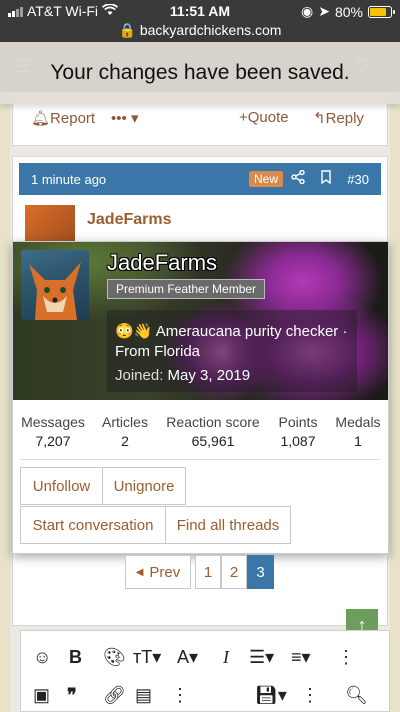 Image resolution: width=400 pixels, height=712 pixels. I want to click on stat-value: 7,207, so click(53, 441).